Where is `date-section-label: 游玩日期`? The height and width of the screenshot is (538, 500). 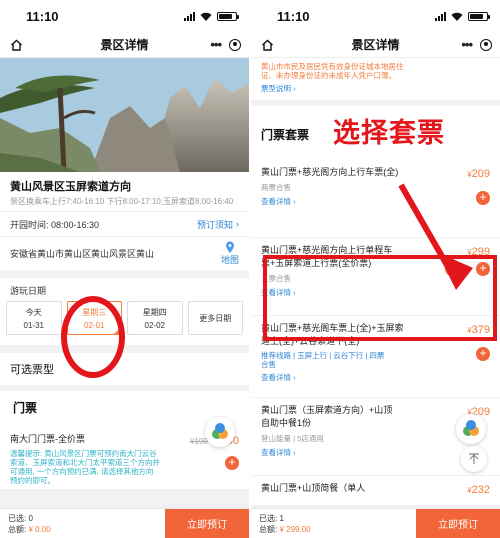
date-section-label: 游玩日期 is located at coordinates (28, 291).